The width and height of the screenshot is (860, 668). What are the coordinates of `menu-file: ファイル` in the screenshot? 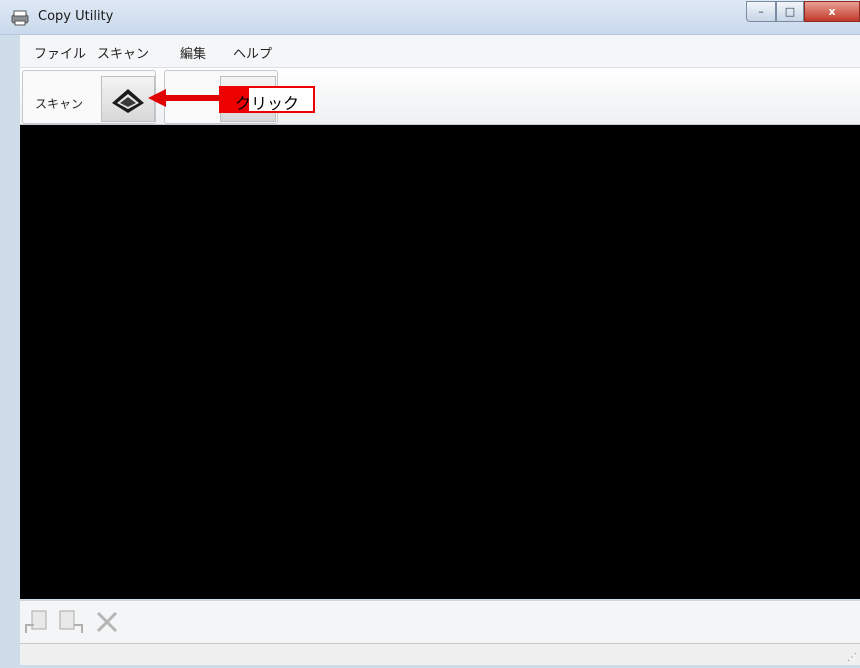 It's located at (60, 52).